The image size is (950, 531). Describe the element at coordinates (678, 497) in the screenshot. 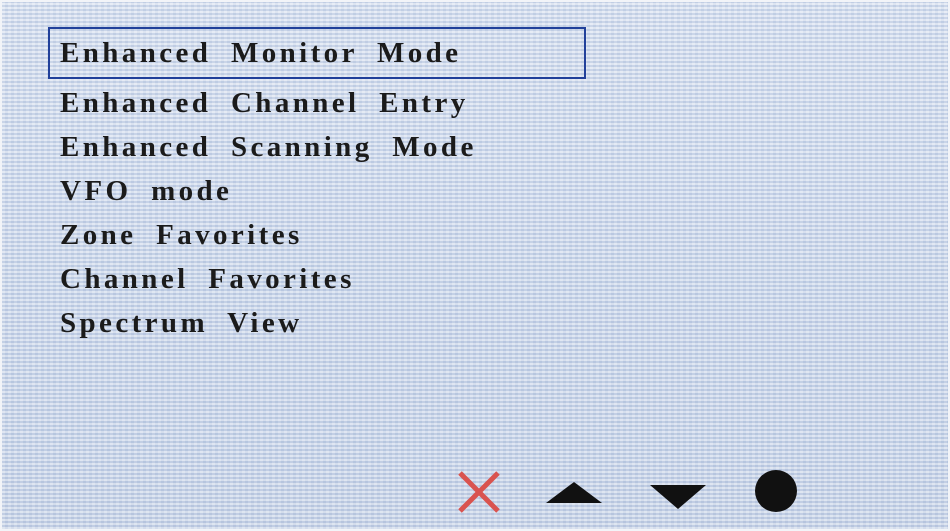

I see `triangle-down-icon` at that location.